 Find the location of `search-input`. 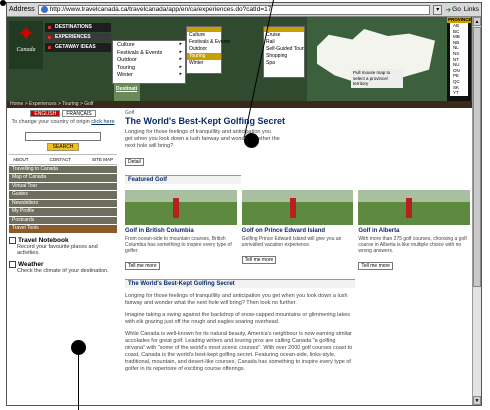

search-input is located at coordinates (63, 136).